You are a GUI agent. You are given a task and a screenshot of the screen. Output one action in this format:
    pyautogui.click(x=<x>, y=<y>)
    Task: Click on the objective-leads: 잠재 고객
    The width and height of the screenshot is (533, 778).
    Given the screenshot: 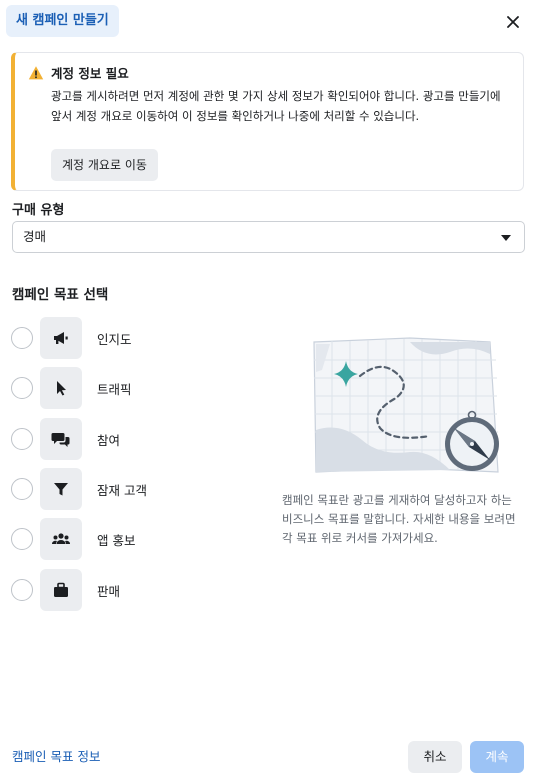 What is the action you would take?
    pyautogui.click(x=131, y=489)
    